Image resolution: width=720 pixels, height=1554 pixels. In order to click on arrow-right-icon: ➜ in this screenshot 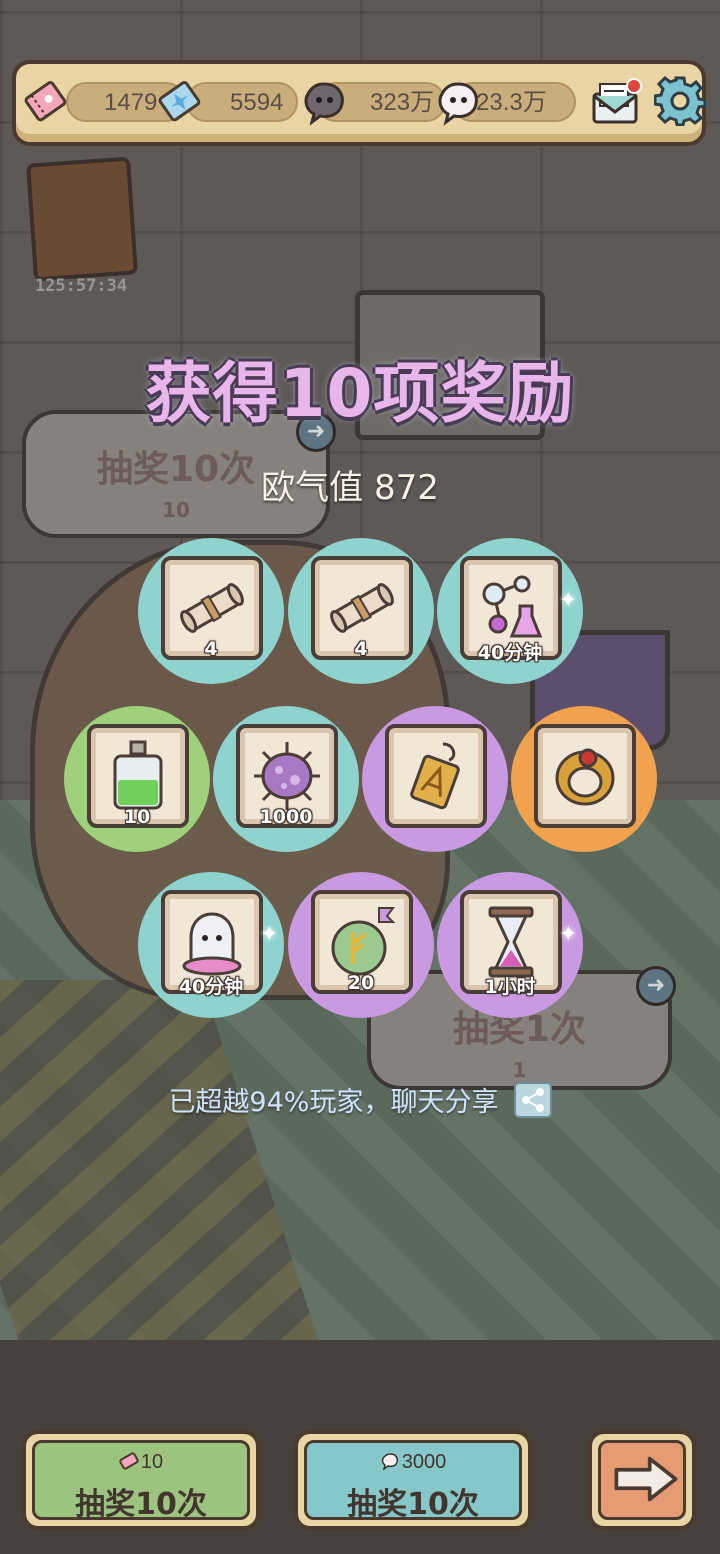, I will do `click(656, 986)`.